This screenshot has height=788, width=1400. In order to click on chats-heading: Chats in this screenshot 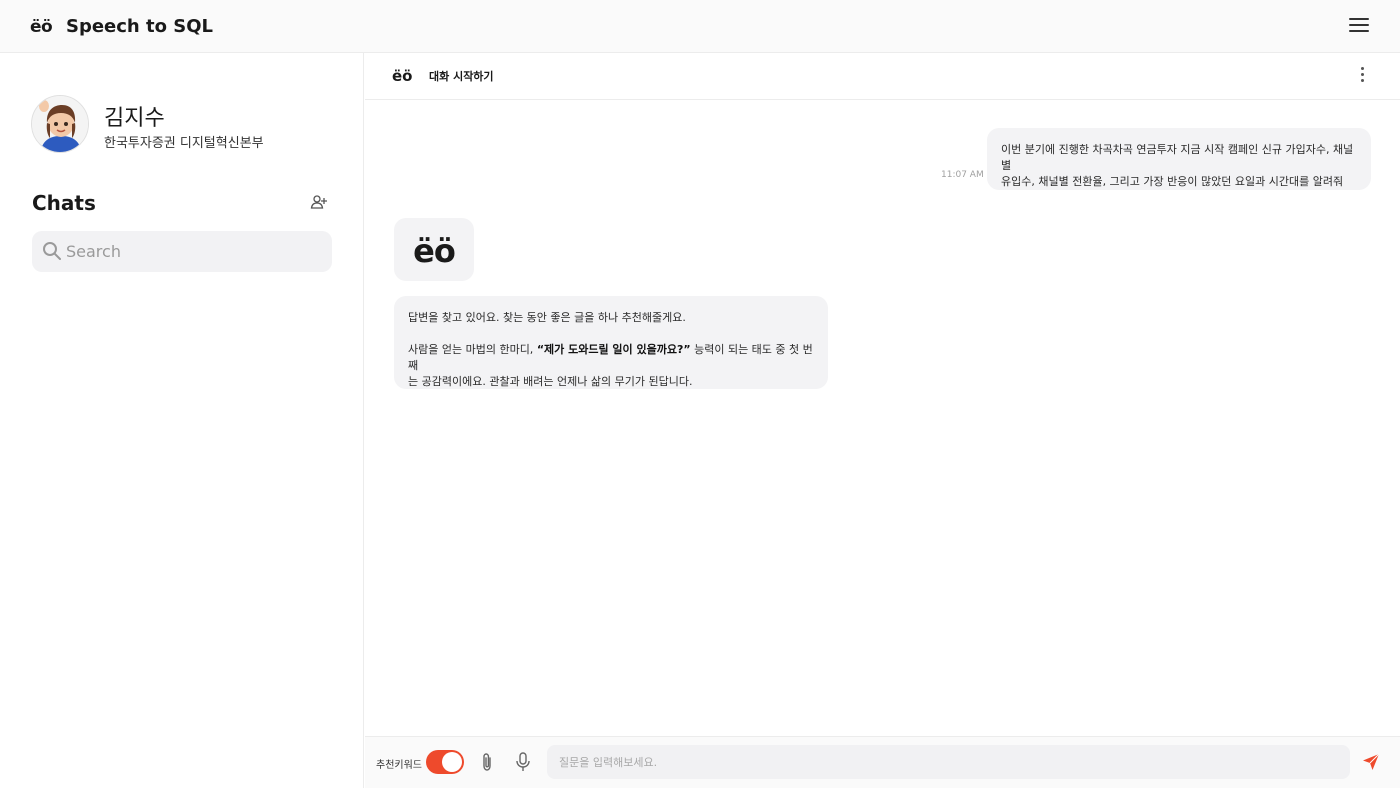, I will do `click(64, 203)`.